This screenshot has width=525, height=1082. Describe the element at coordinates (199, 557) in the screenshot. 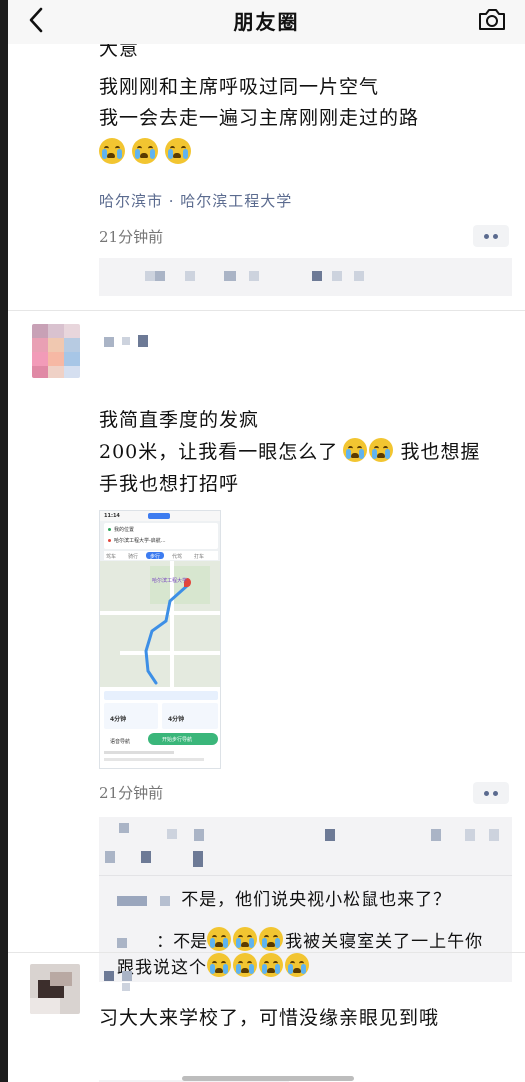

I see `map-tab: 打车` at that location.